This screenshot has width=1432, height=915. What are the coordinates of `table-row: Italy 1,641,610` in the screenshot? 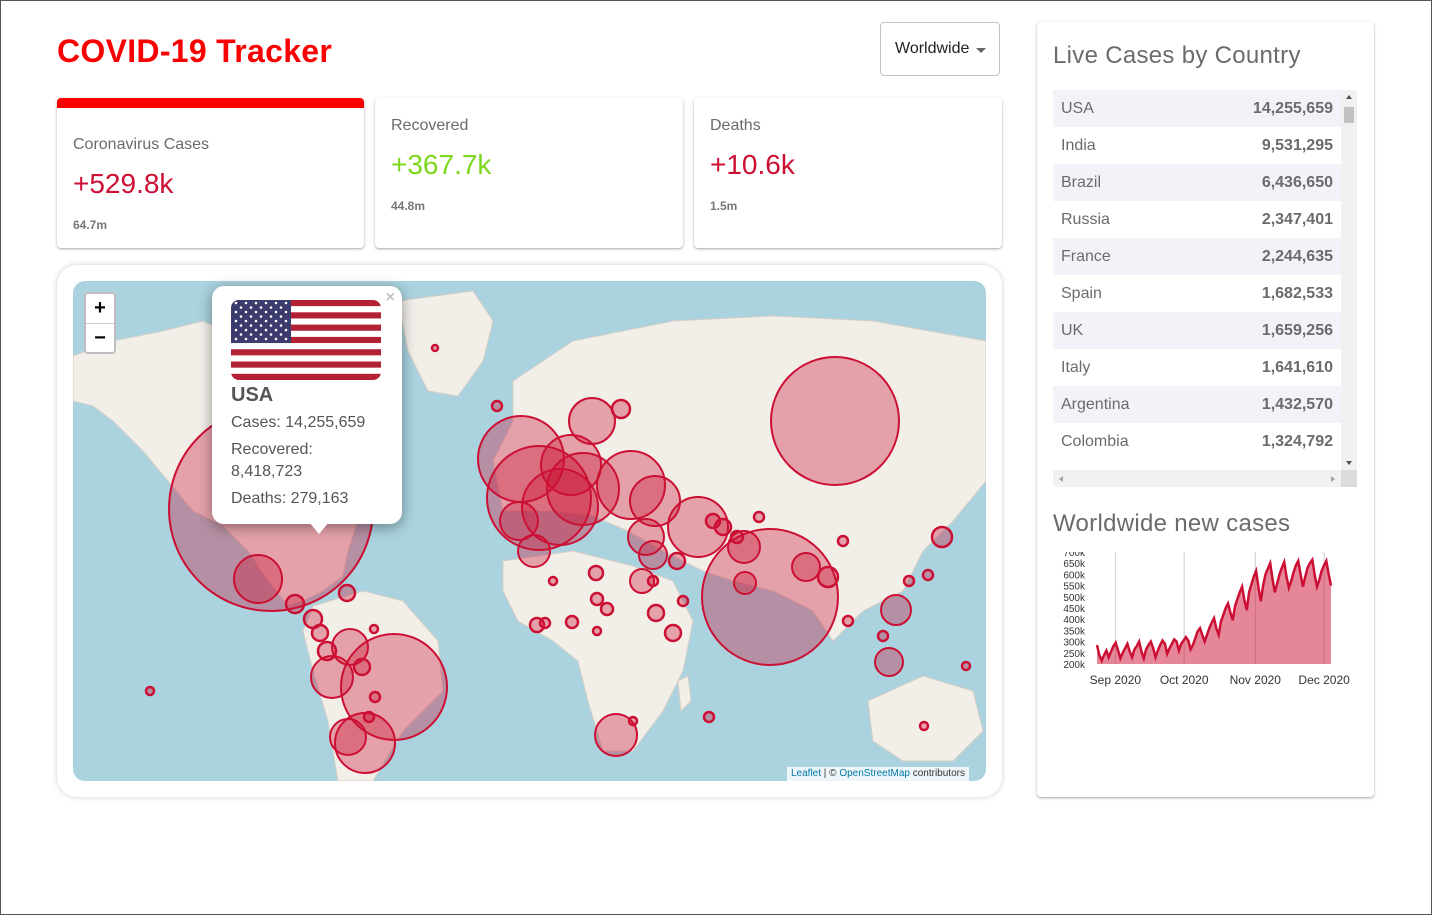 It's located at (1197, 367).